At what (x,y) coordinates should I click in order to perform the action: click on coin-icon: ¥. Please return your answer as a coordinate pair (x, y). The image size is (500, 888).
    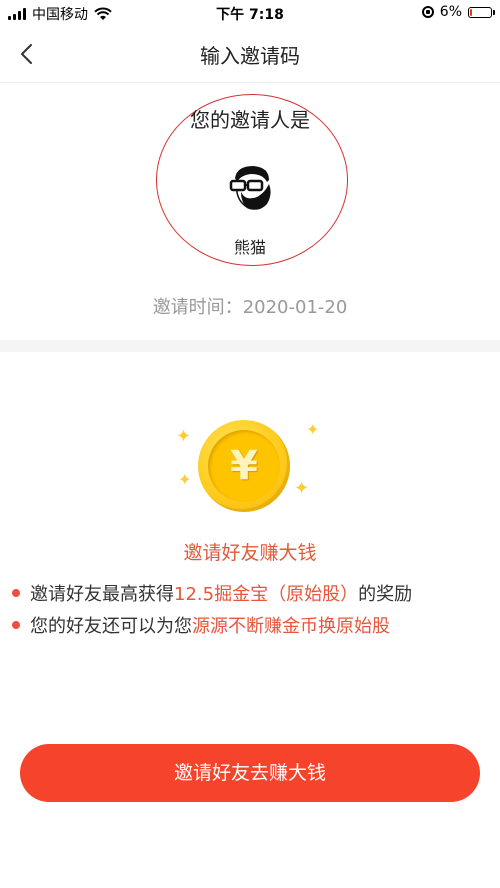
    Looking at the image, I should click on (244, 466).